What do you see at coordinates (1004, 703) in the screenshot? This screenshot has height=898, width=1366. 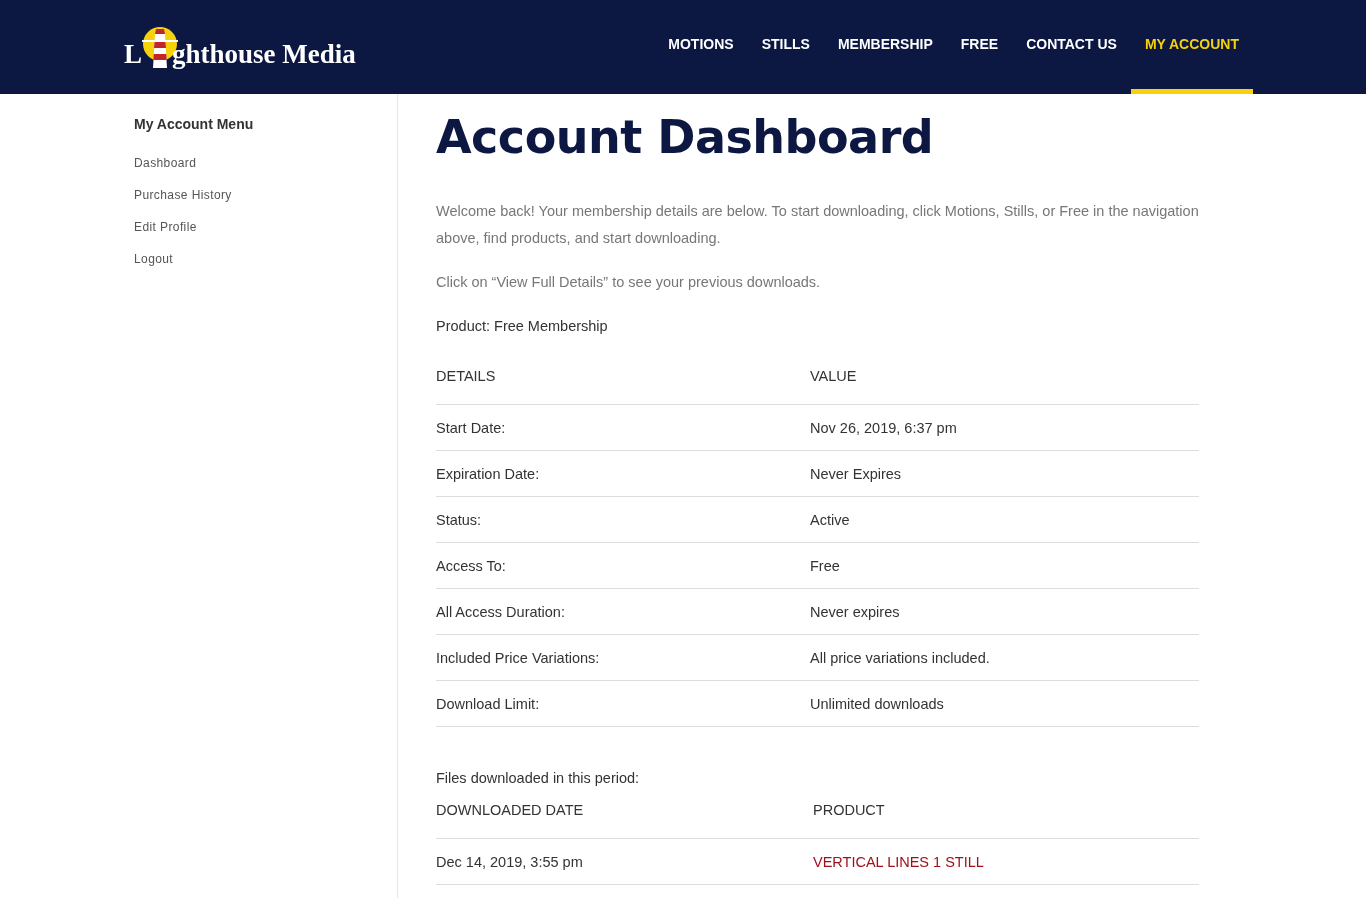 I see `table-cell: Unlimited downloads` at bounding box center [1004, 703].